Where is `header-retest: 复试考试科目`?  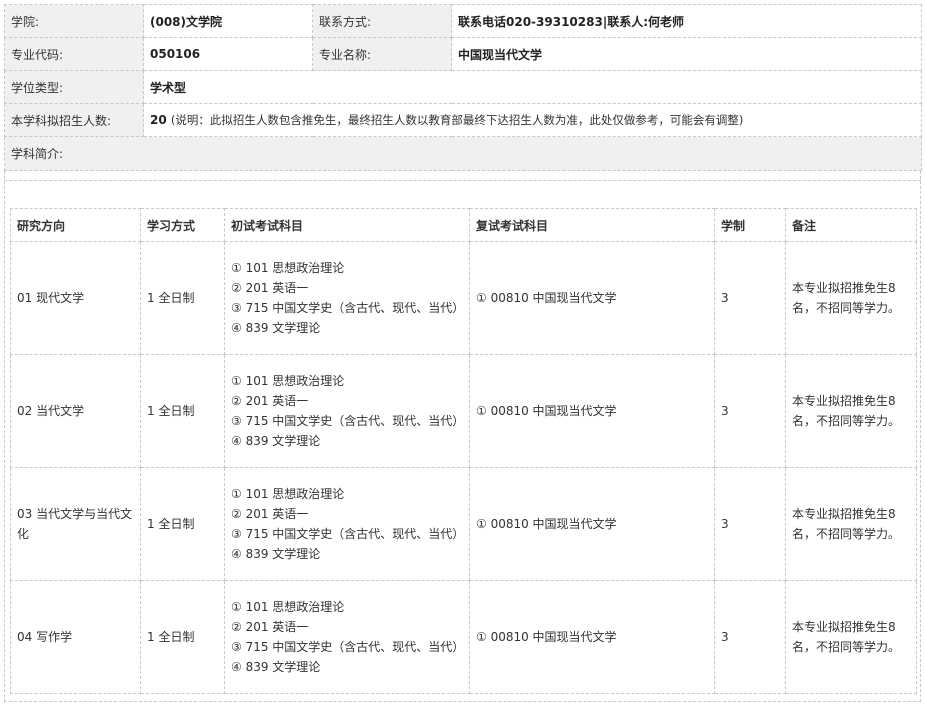 header-retest: 复试考试科目 is located at coordinates (592, 225).